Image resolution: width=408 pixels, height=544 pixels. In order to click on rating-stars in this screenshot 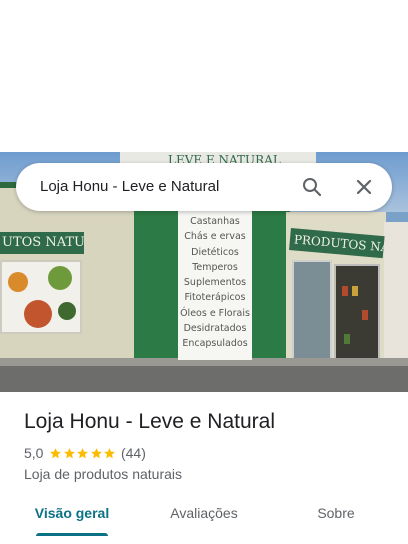, I will do `click(83, 453)`.